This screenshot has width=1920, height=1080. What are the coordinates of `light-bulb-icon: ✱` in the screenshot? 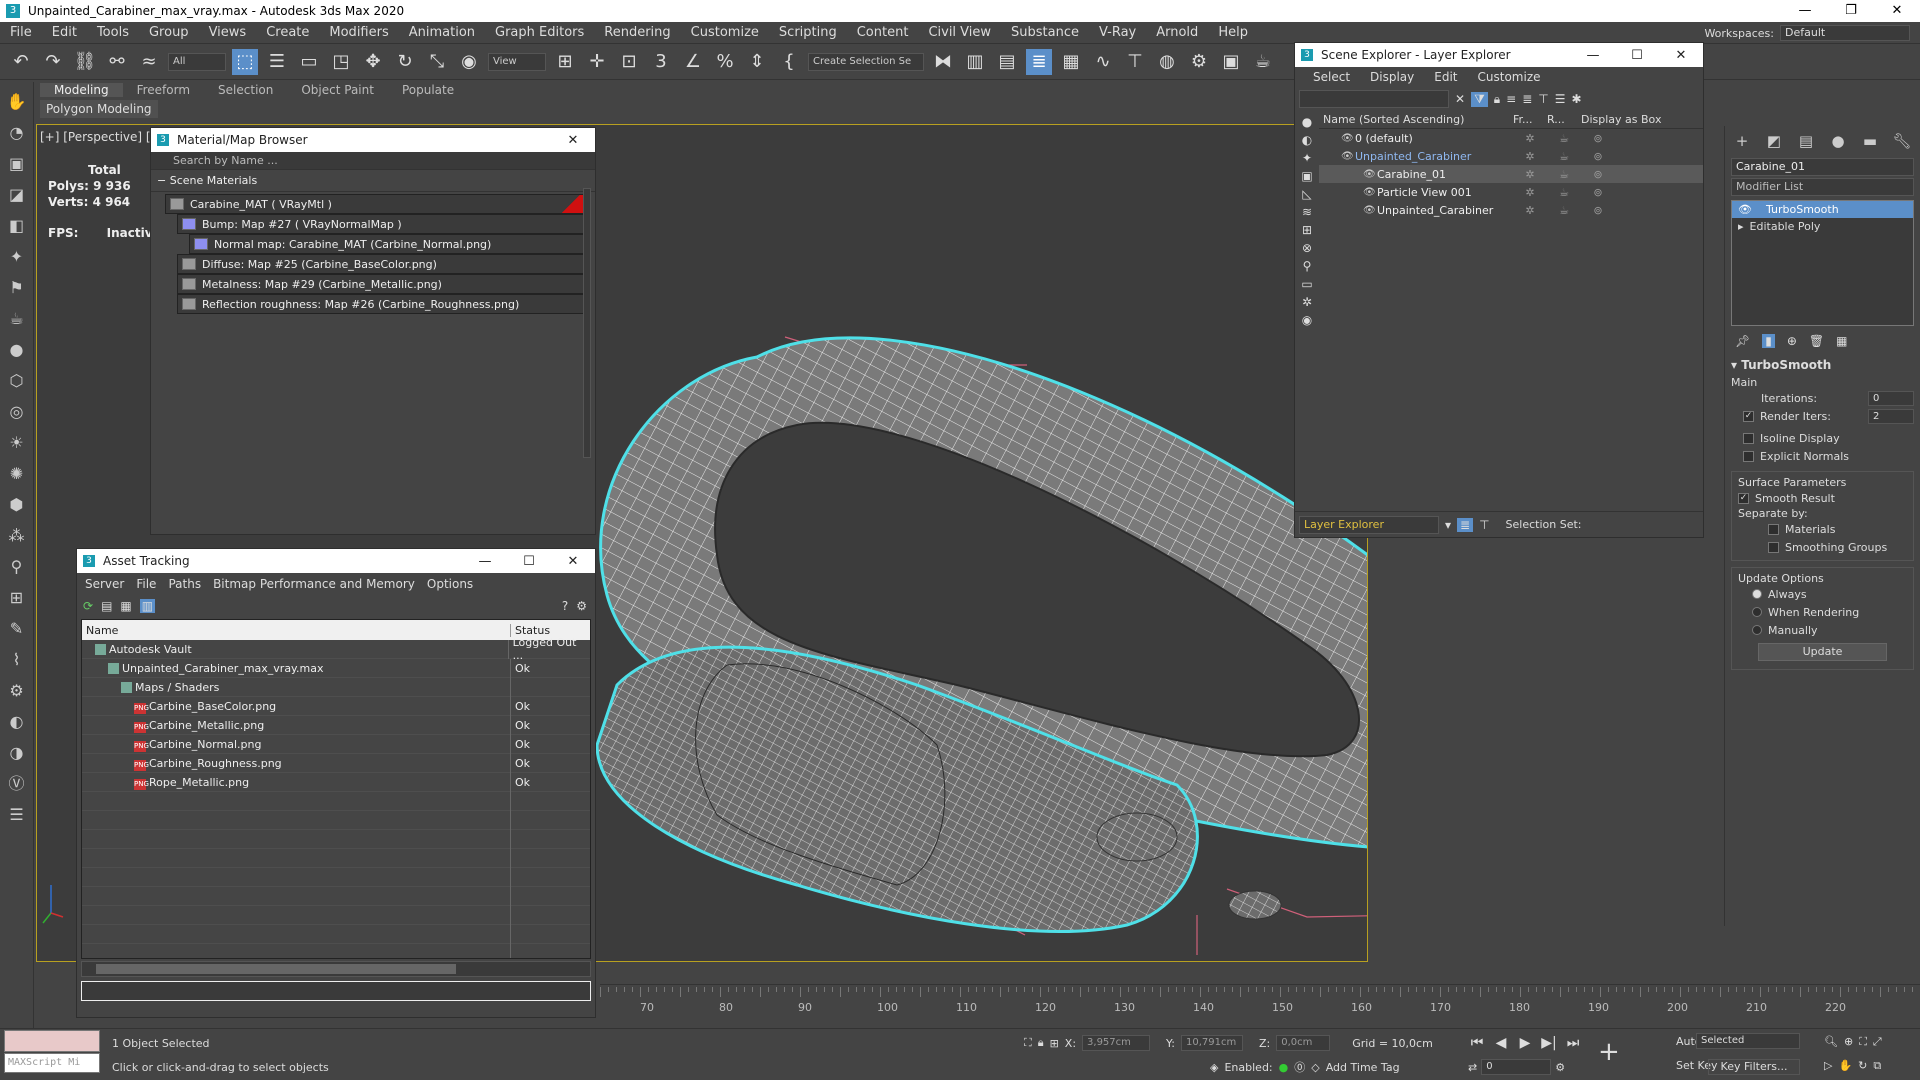 It's located at (1577, 99).